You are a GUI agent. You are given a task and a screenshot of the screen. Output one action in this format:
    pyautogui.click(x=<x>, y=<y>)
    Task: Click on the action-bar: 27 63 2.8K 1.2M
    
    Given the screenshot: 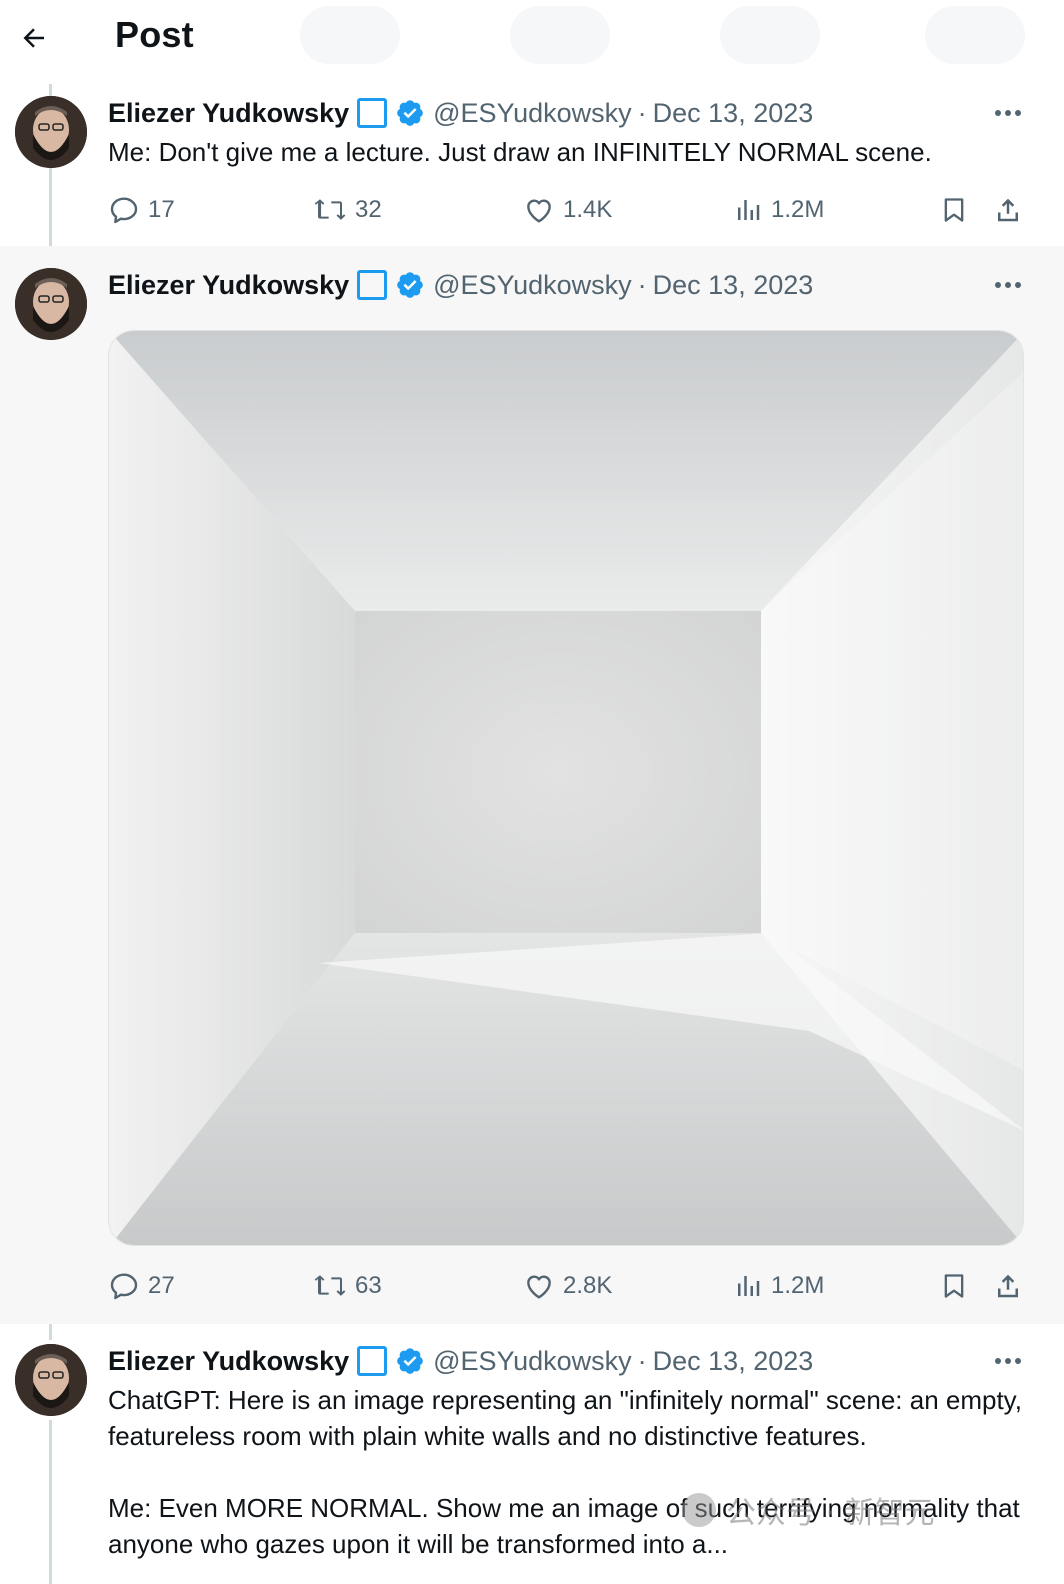 What is the action you would take?
    pyautogui.click(x=573, y=1286)
    